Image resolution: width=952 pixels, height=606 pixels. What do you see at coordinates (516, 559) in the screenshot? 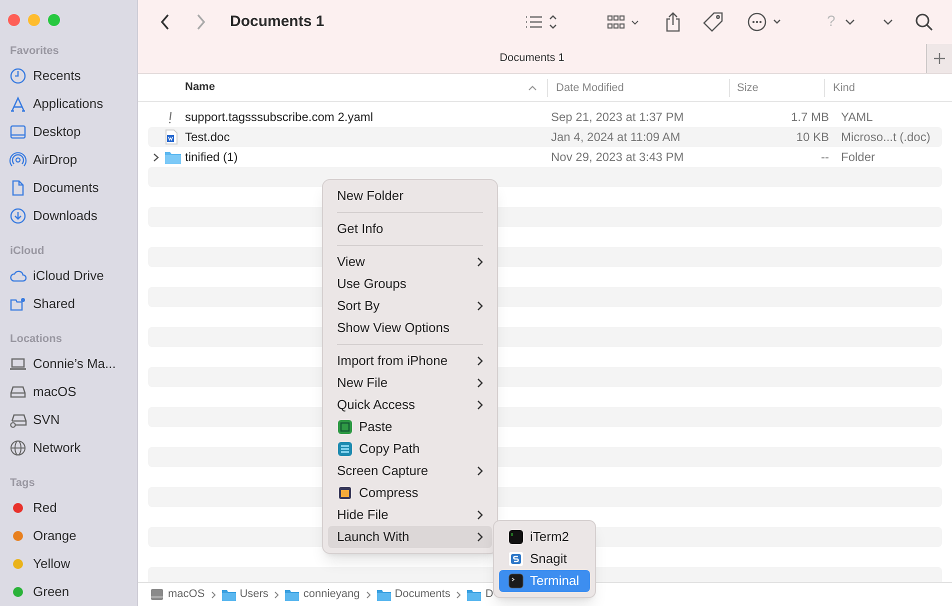
I see `s-letter-app-icon` at bounding box center [516, 559].